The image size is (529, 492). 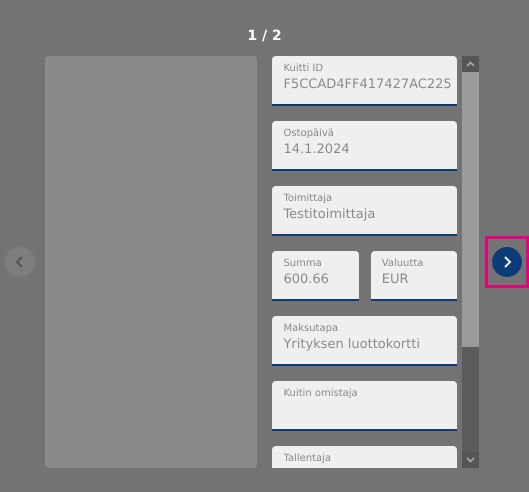 I want to click on text-field: Summa 600.66, so click(x=315, y=276).